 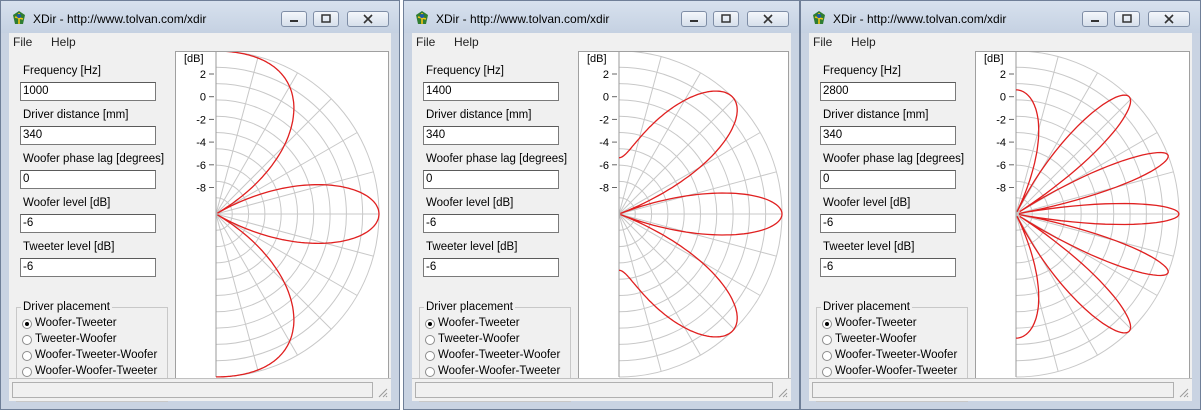 I want to click on frequency-input: 1000, so click(x=88, y=91).